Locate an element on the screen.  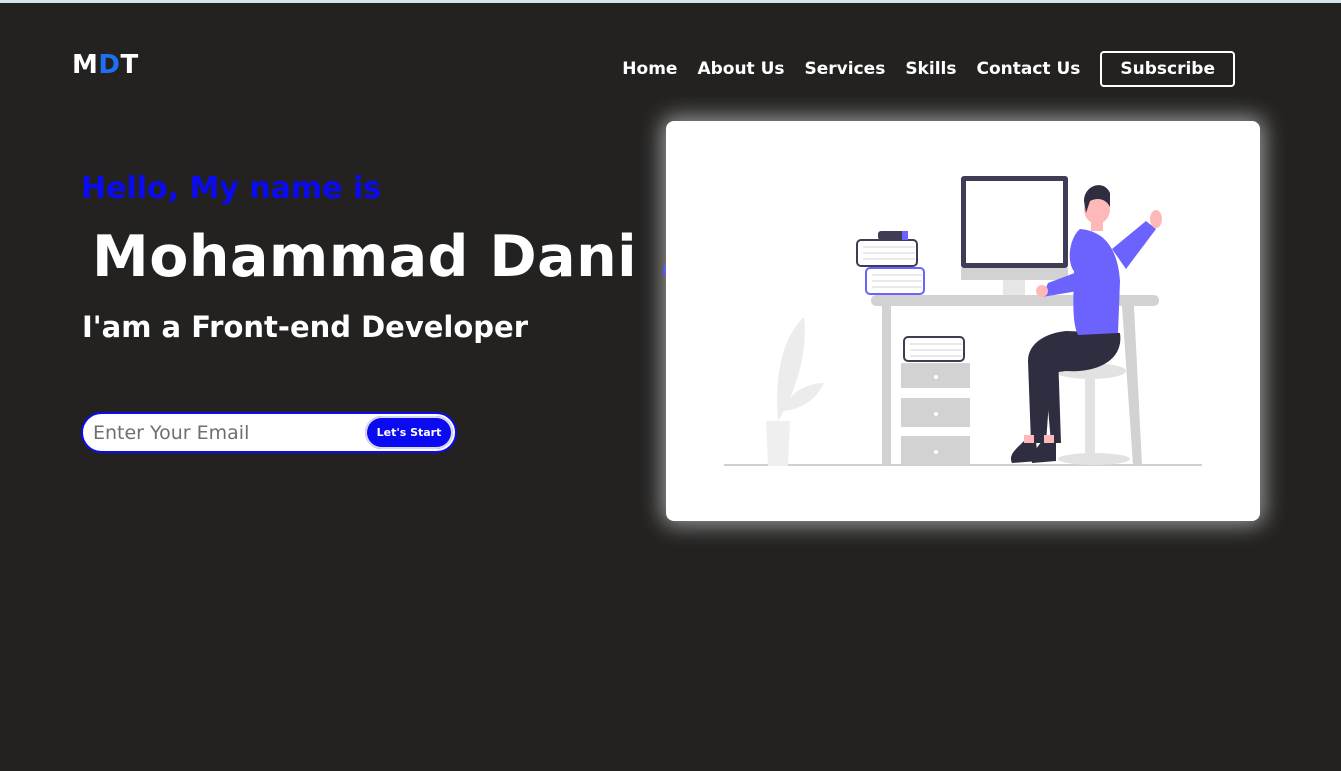
logo-letter-d: D is located at coordinates (109, 65).